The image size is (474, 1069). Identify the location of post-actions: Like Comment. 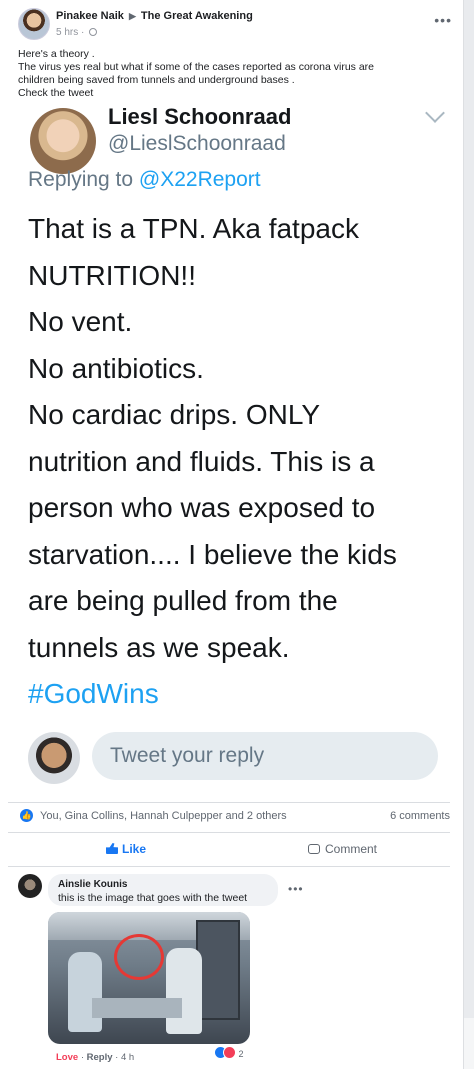
(229, 851).